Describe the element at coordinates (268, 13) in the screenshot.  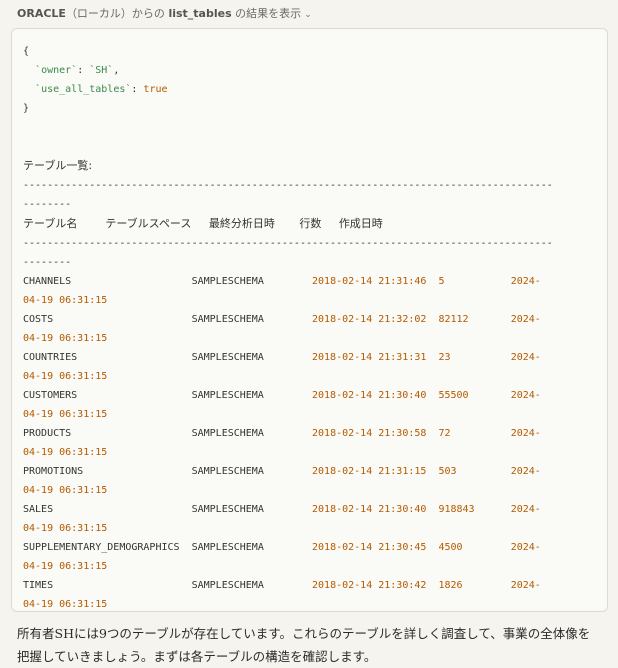
I see `header-suffix: の結果を表示` at that location.